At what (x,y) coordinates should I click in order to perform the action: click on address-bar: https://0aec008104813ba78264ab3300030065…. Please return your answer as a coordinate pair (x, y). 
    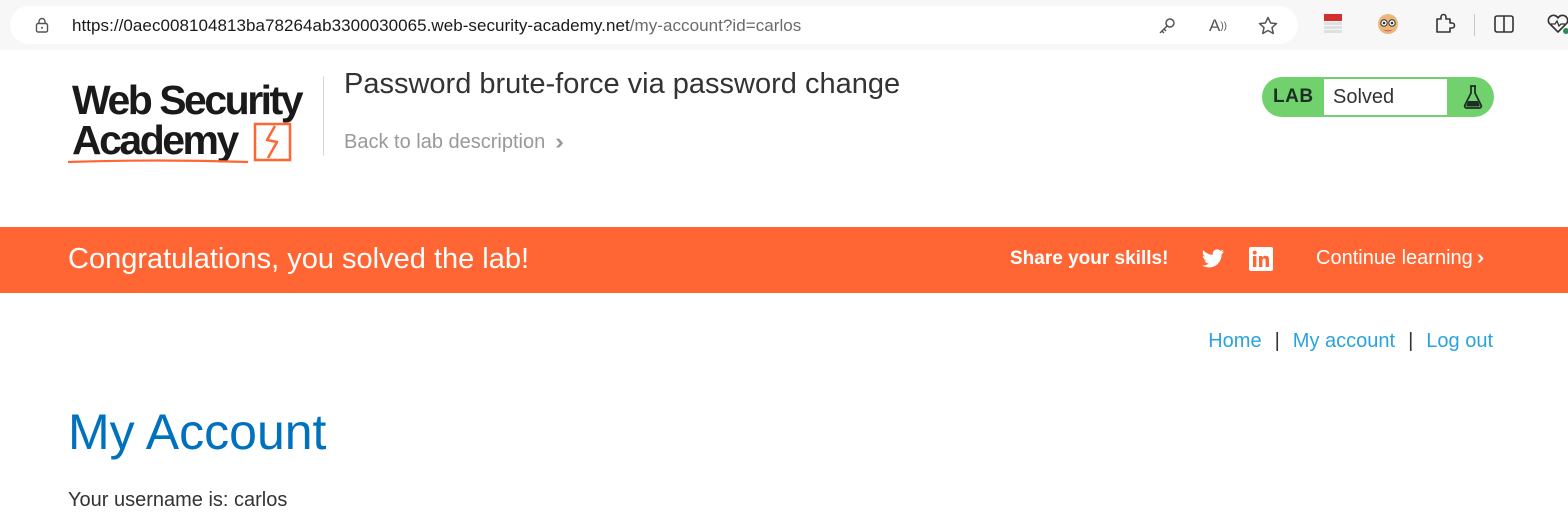
    Looking at the image, I should click on (654, 25).